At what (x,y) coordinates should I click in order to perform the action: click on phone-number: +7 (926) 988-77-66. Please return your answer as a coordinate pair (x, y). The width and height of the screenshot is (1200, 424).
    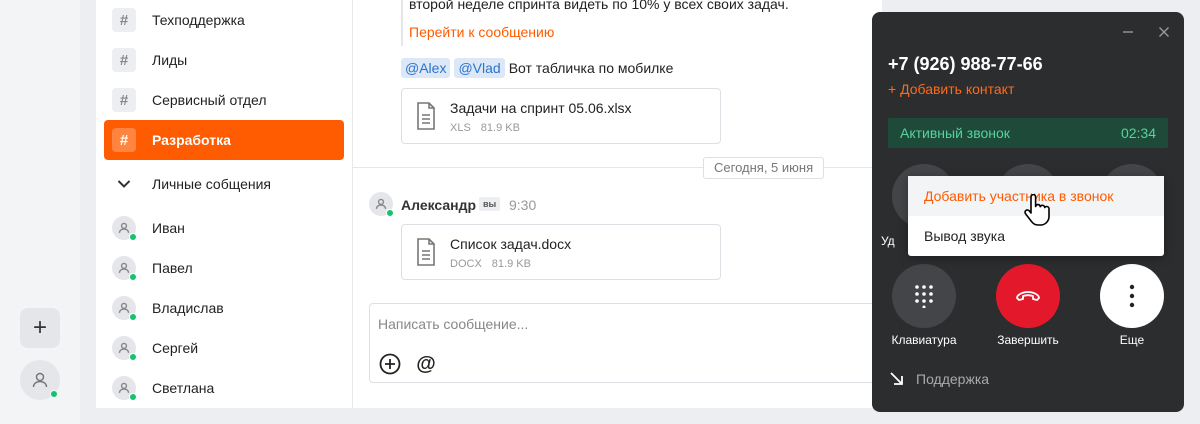
    Looking at the image, I should click on (965, 64).